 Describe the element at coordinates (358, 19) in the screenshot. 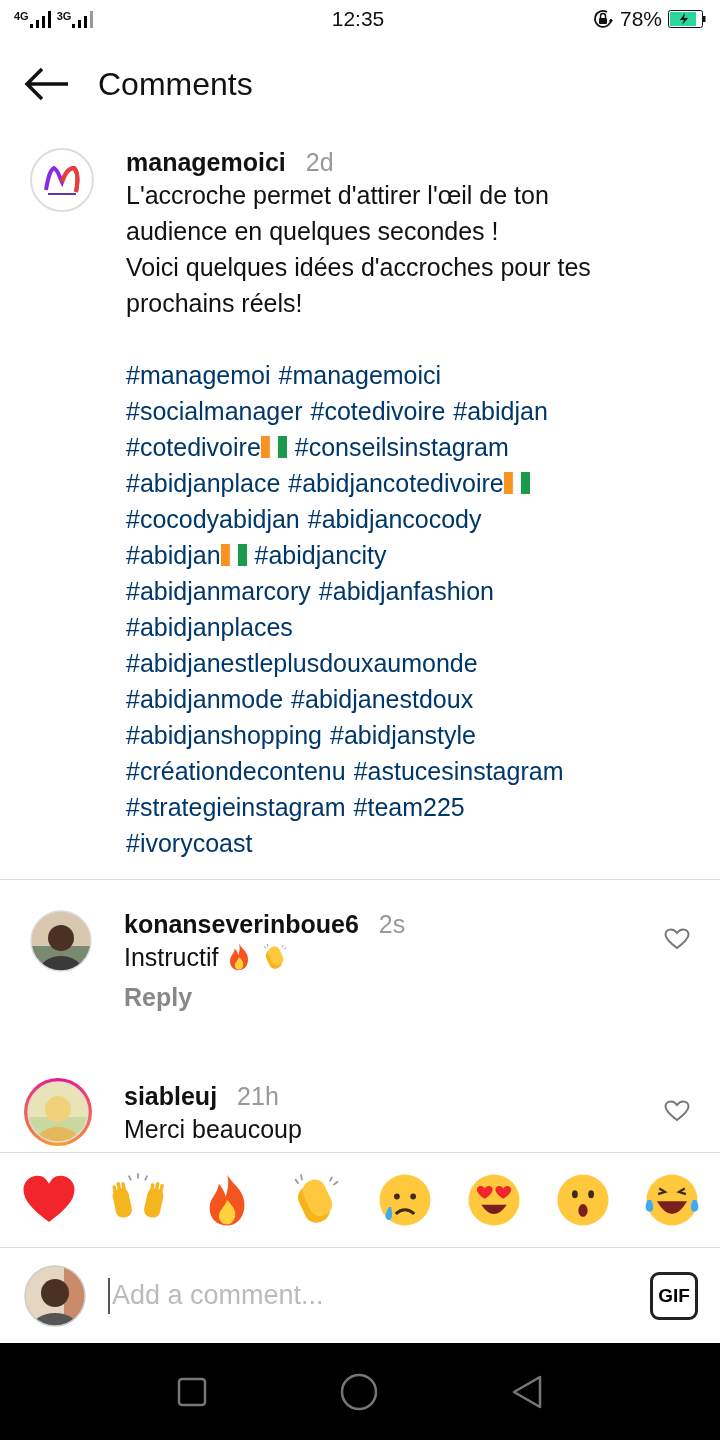

I see `clock-time: 12:35` at that location.